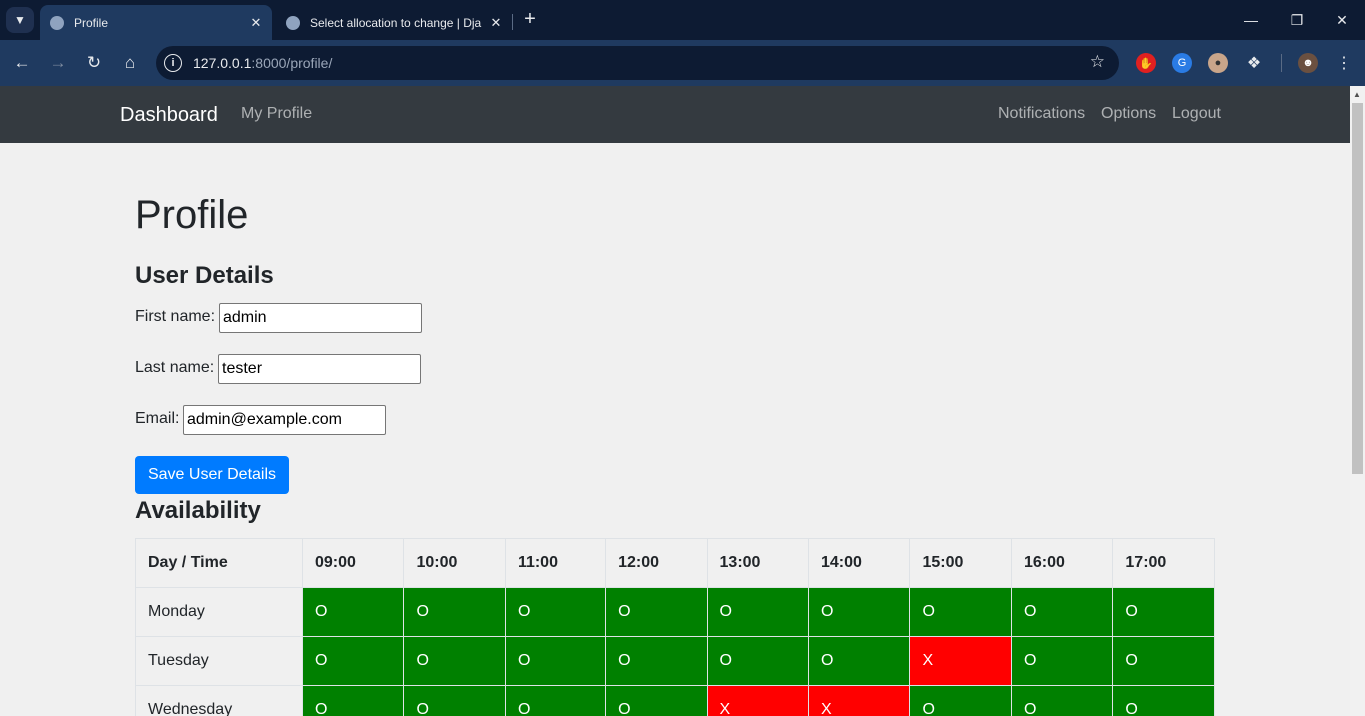 The image size is (1365, 716). I want to click on adblock-extension-icon: ✋, so click(1146, 63).